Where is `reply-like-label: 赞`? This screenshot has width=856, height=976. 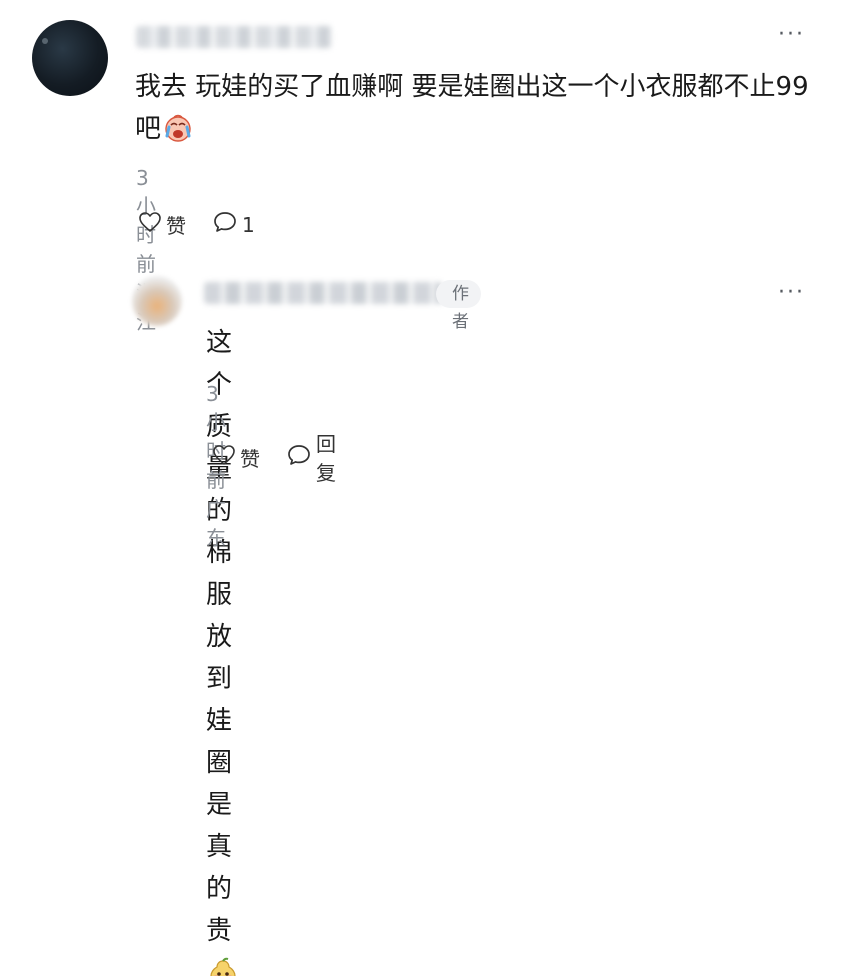 reply-like-label: 赞 is located at coordinates (250, 458).